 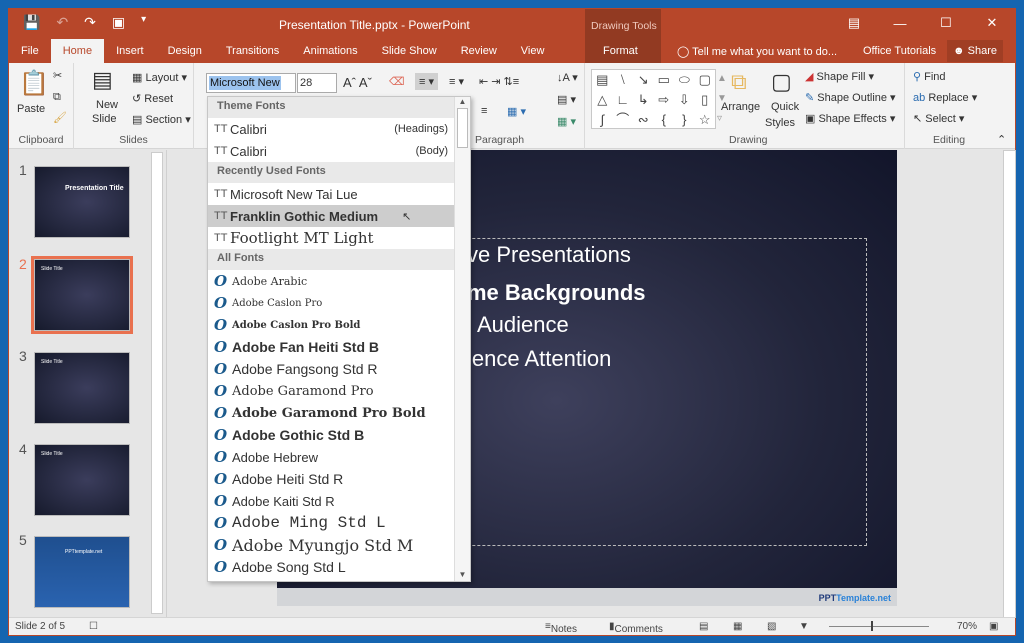 I want to click on spell-check-icon: ☐, so click(x=93, y=626).